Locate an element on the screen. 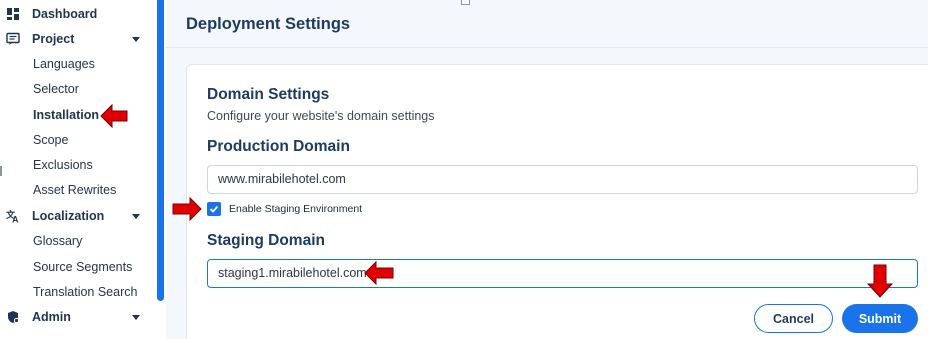  sidebar-item-label: Selector is located at coordinates (56, 89).